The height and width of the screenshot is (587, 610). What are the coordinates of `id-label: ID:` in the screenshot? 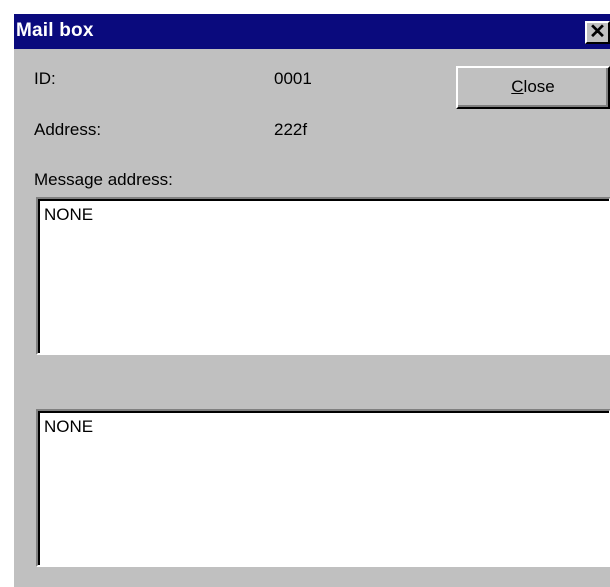 It's located at (45, 78).